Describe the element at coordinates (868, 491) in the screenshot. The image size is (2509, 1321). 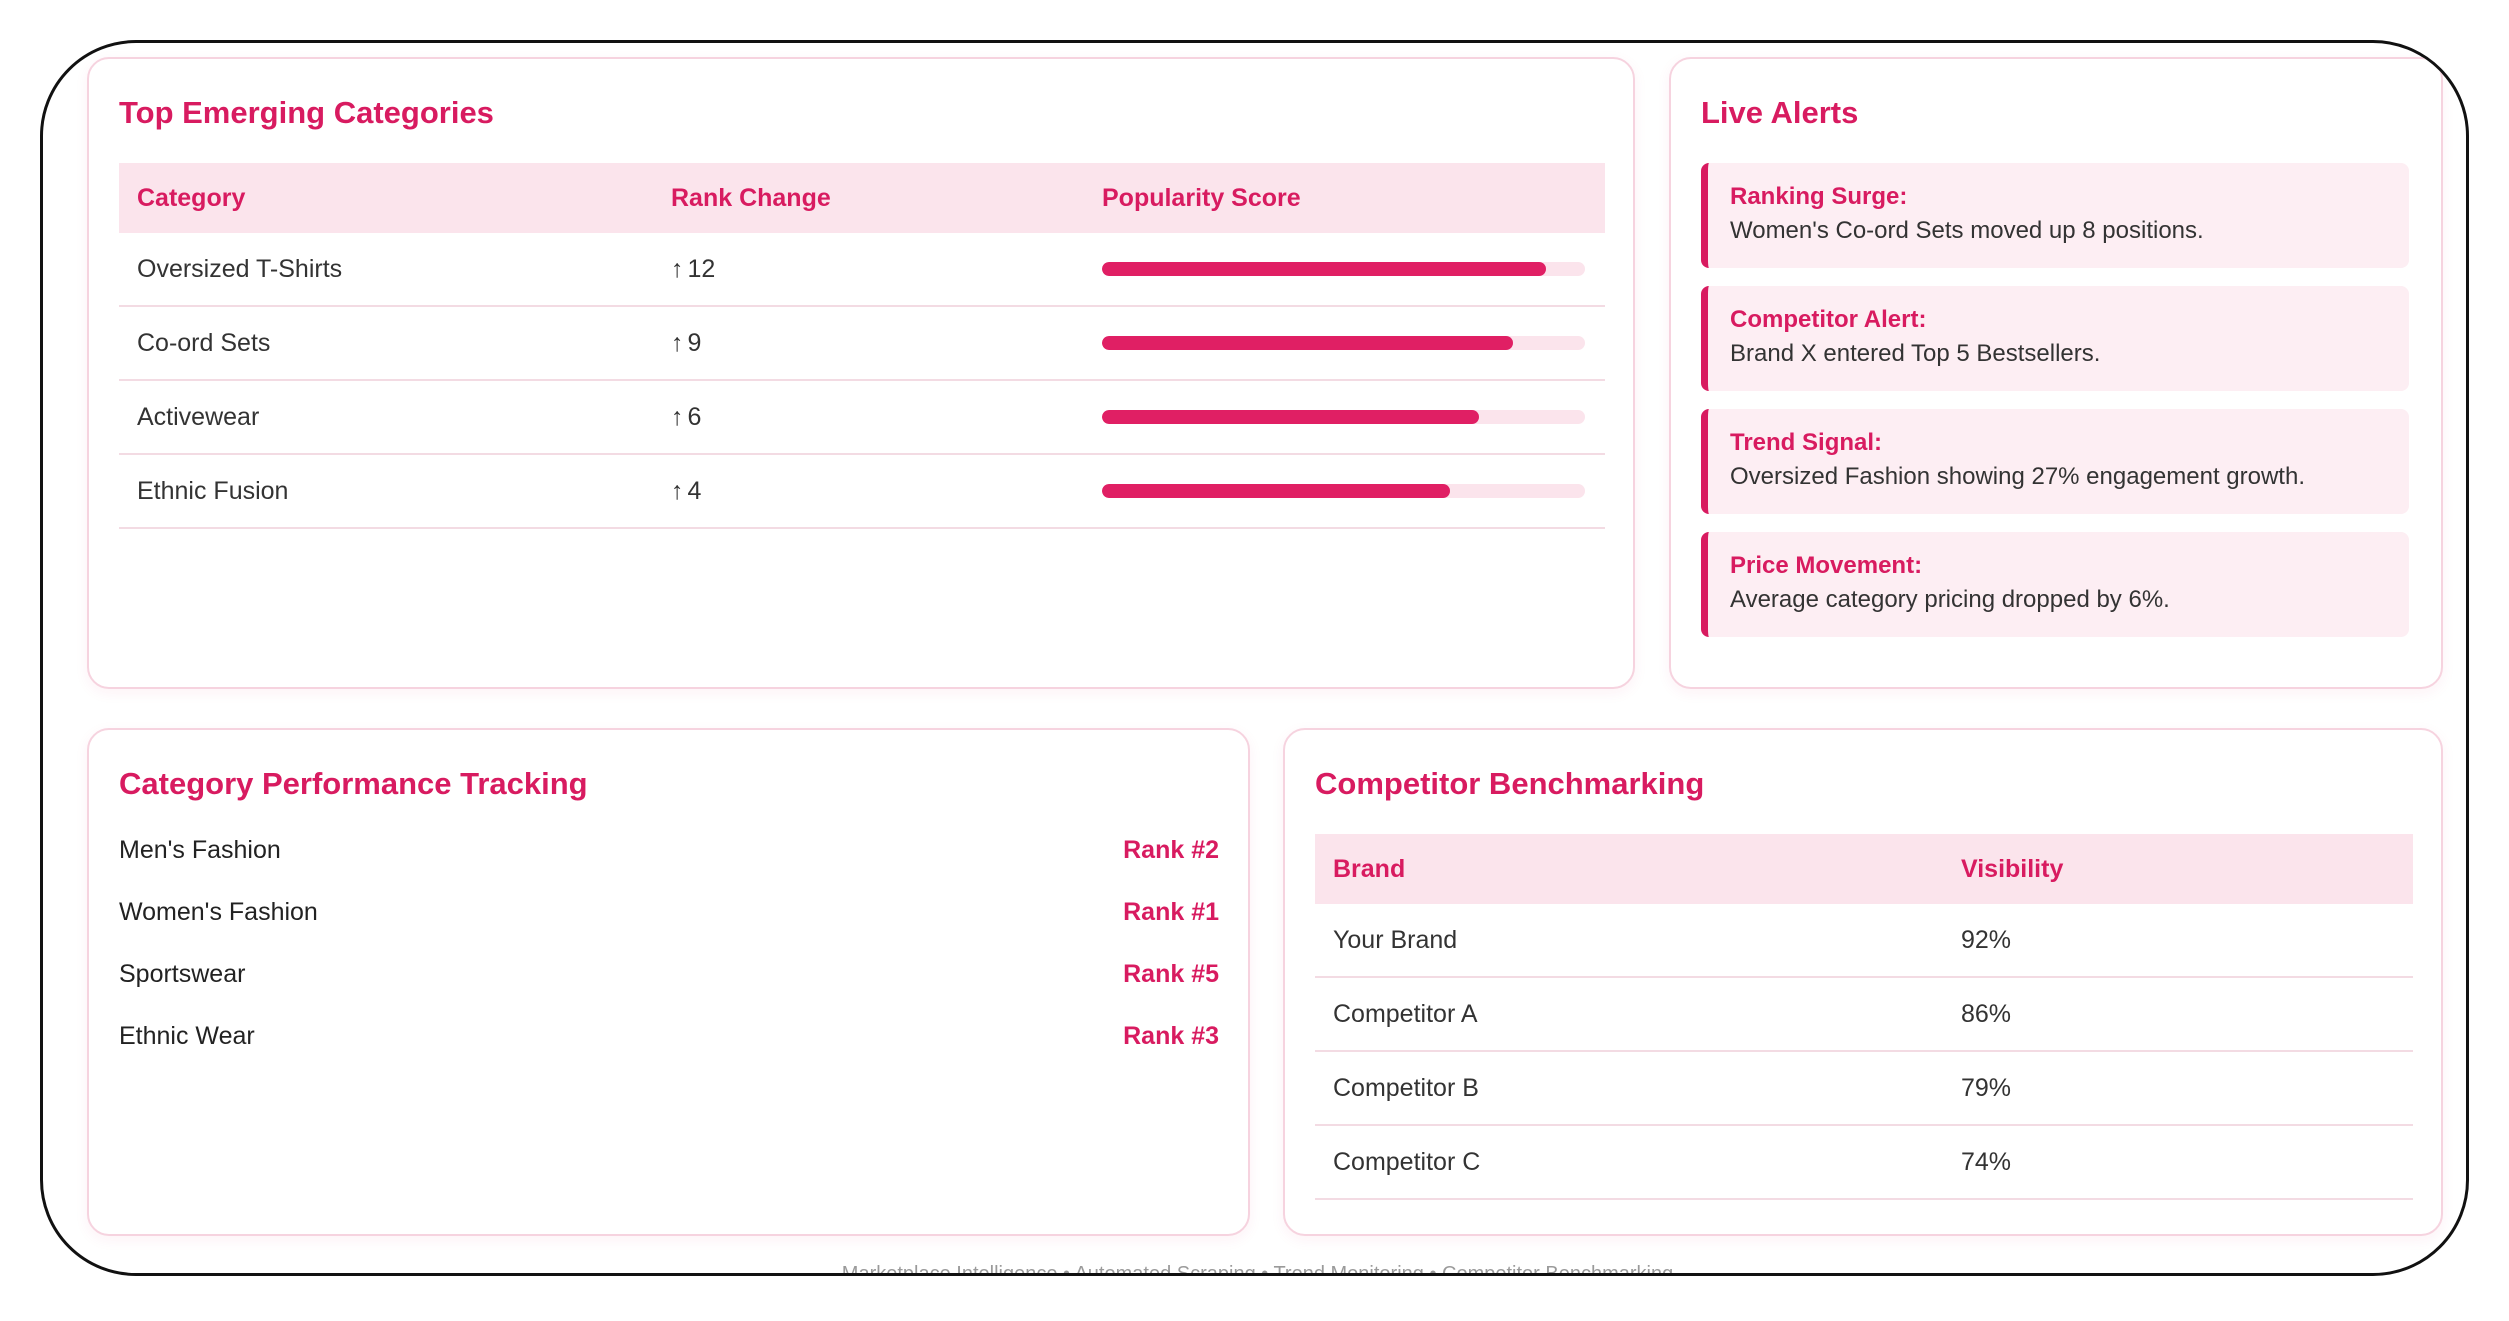
I see `rank-change-cell: ↑ 4` at that location.